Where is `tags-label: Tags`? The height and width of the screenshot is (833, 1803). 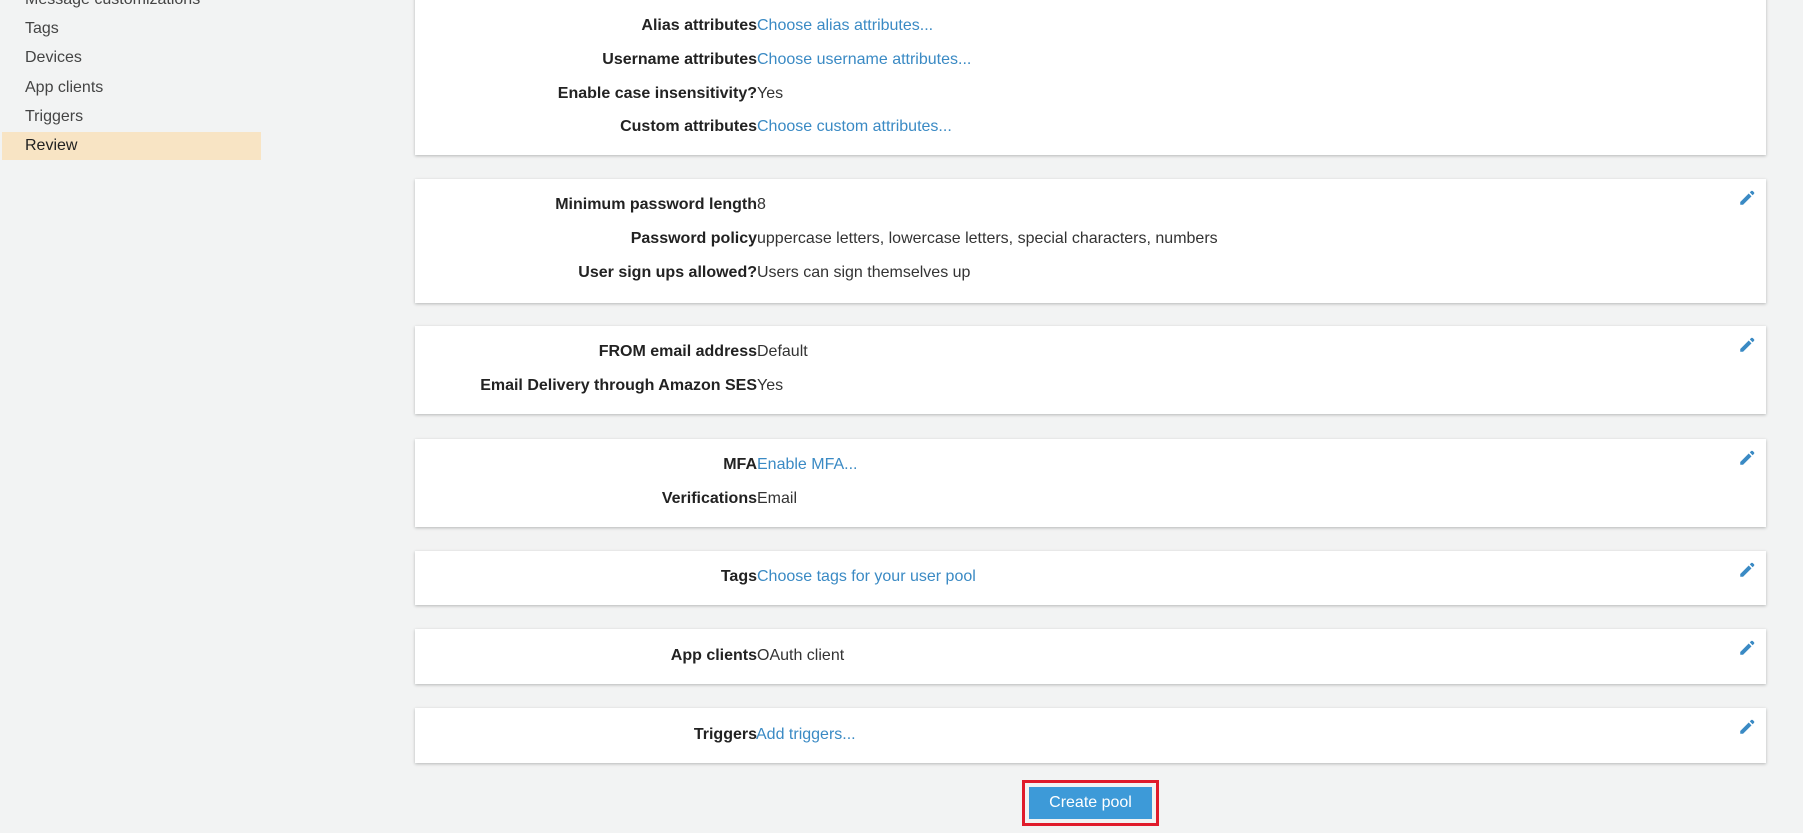
tags-label: Tags is located at coordinates (738, 576).